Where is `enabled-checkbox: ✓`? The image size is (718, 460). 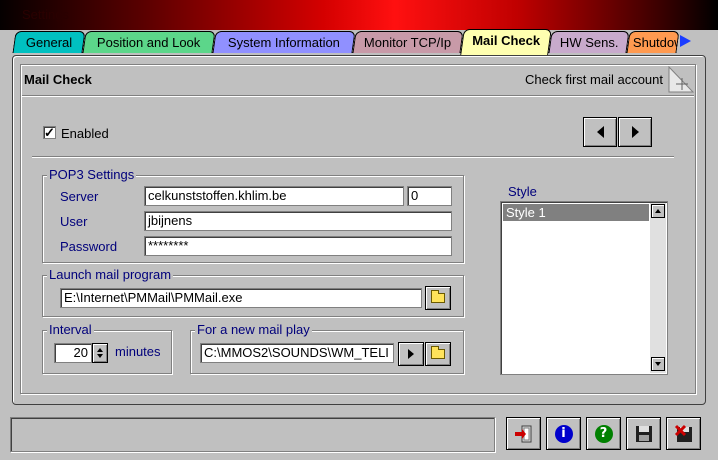 enabled-checkbox: ✓ is located at coordinates (49, 132).